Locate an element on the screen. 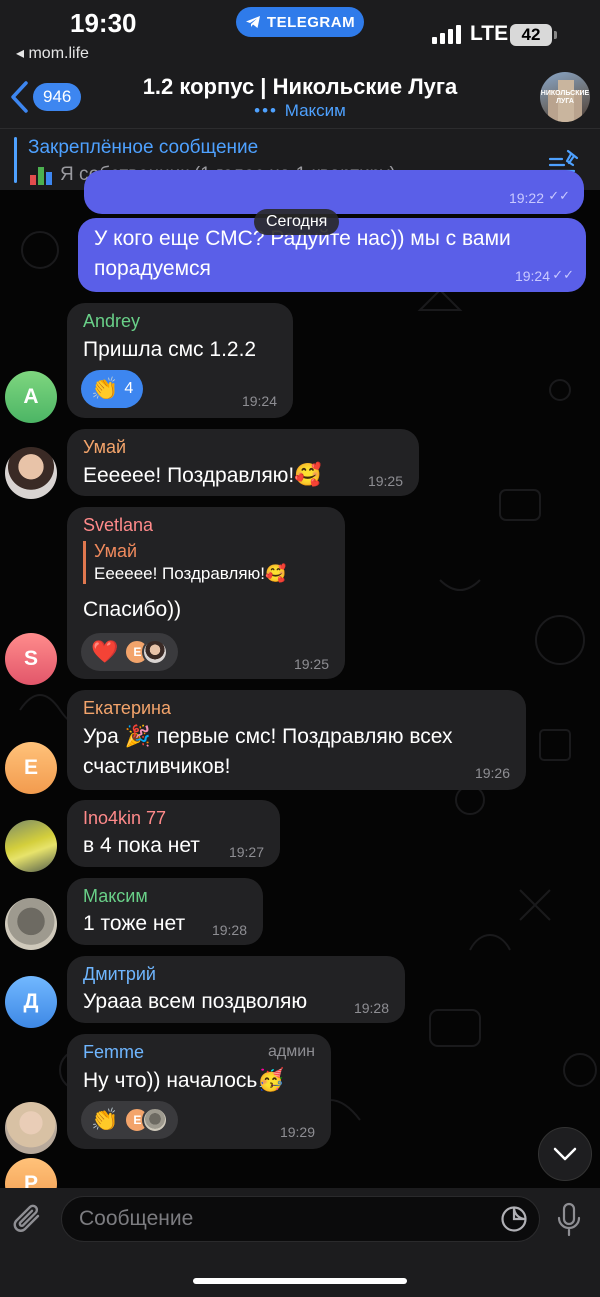 Image resolution: width=600 pixels, height=1297 pixels. back-chevron-icon is located at coordinates (19, 97).